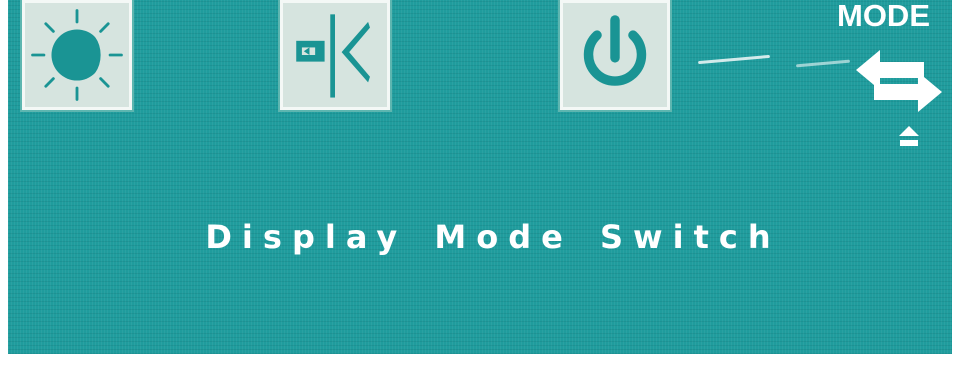 The width and height of the screenshot is (967, 365). I want to click on brightness-button, so click(77, 56).